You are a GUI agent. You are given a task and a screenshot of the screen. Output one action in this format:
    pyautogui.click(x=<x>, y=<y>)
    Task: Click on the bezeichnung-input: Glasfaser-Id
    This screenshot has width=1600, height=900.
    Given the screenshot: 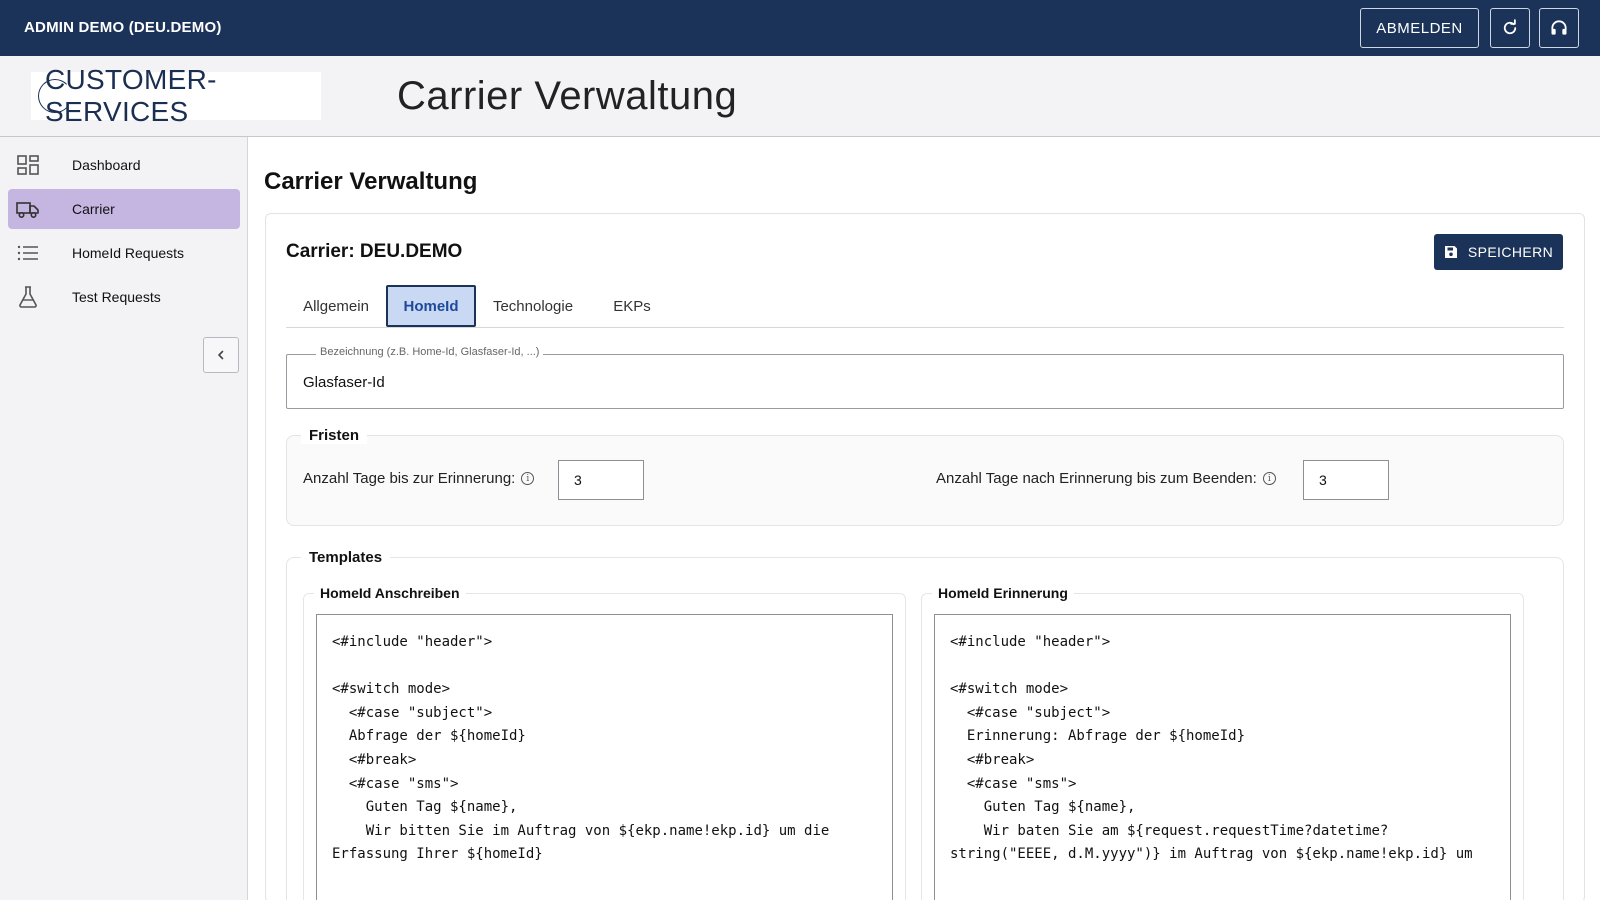 What is the action you would take?
    pyautogui.click(x=344, y=382)
    